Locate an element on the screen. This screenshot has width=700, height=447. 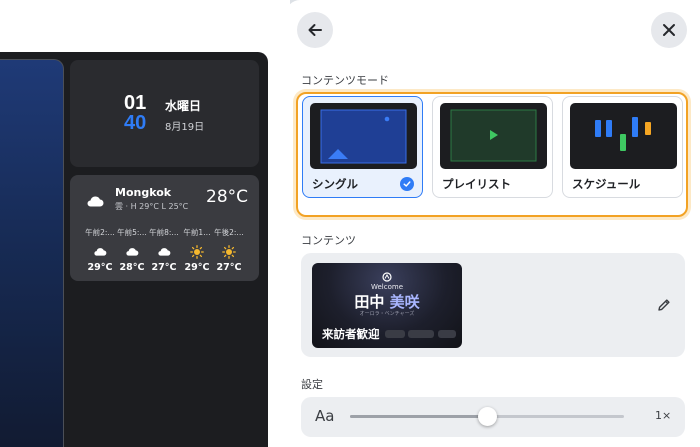
font-size-track-fill is located at coordinates (418, 416).